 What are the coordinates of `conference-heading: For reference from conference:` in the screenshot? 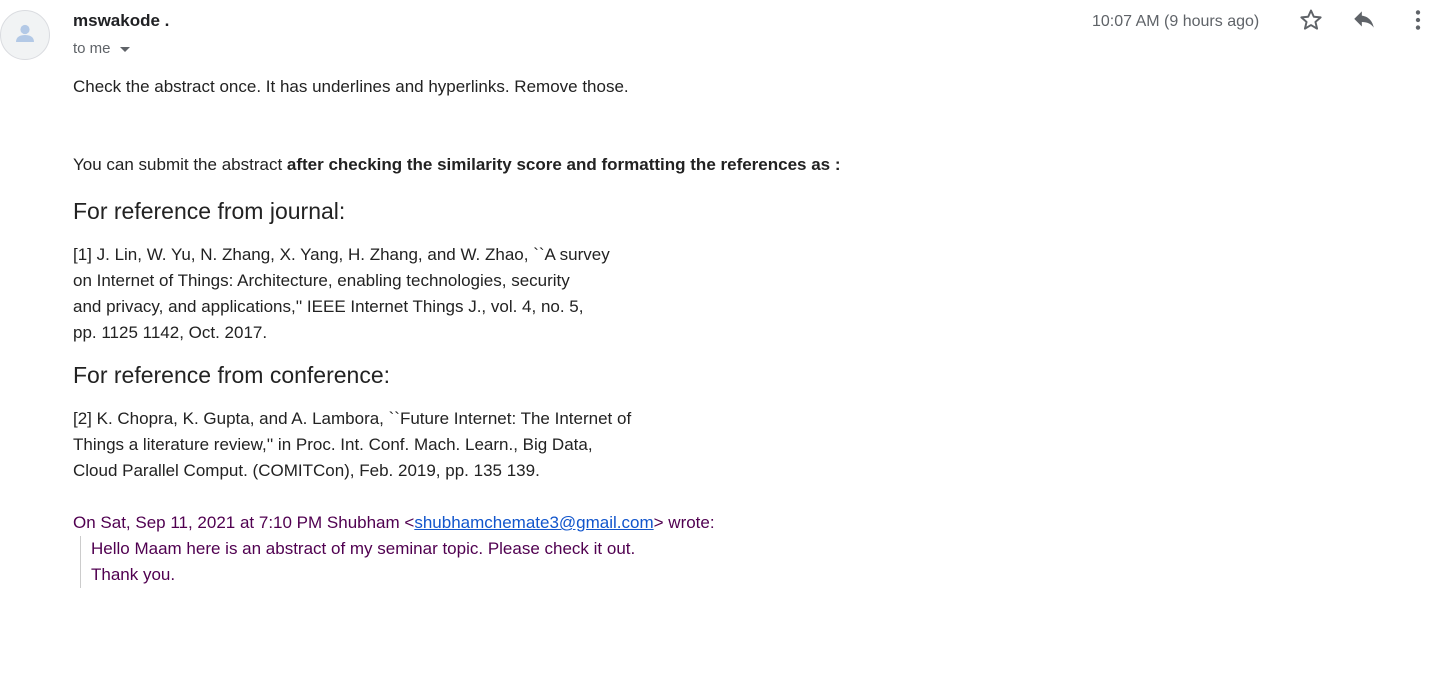 It's located at (232, 375).